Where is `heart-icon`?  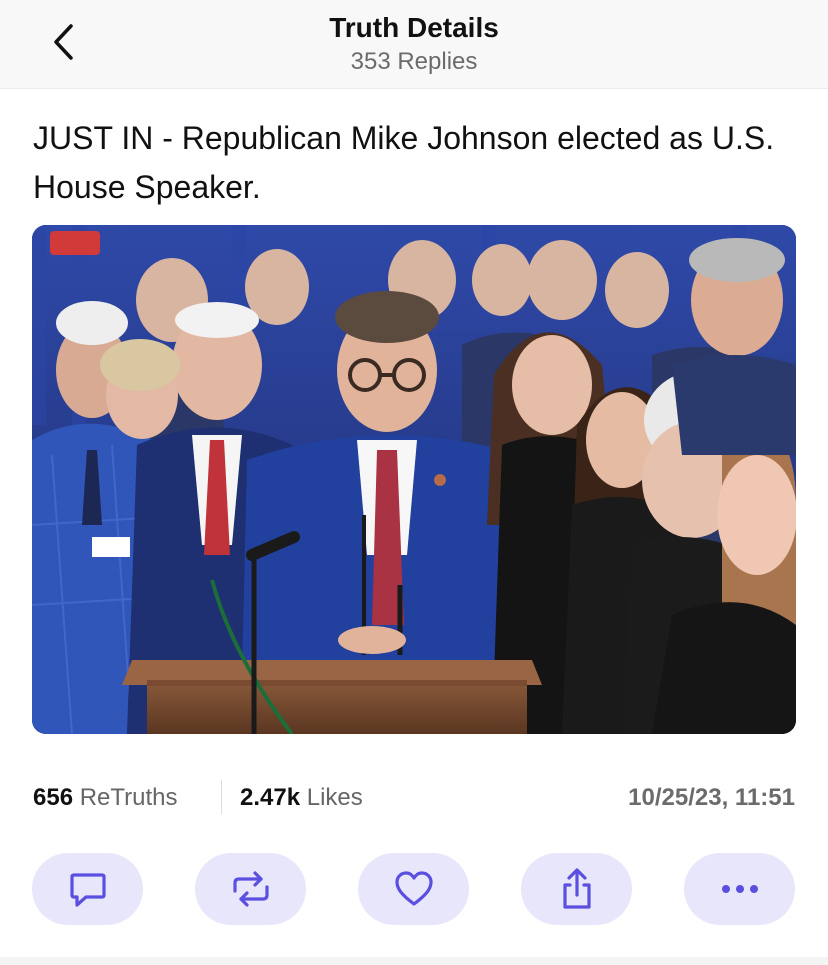 heart-icon is located at coordinates (413, 888).